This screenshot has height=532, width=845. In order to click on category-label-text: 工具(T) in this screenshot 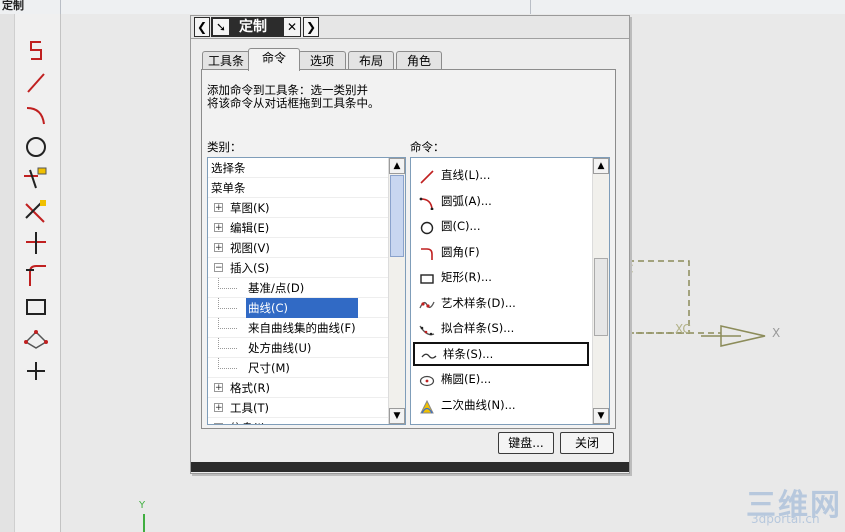, I will do `click(249, 408)`.